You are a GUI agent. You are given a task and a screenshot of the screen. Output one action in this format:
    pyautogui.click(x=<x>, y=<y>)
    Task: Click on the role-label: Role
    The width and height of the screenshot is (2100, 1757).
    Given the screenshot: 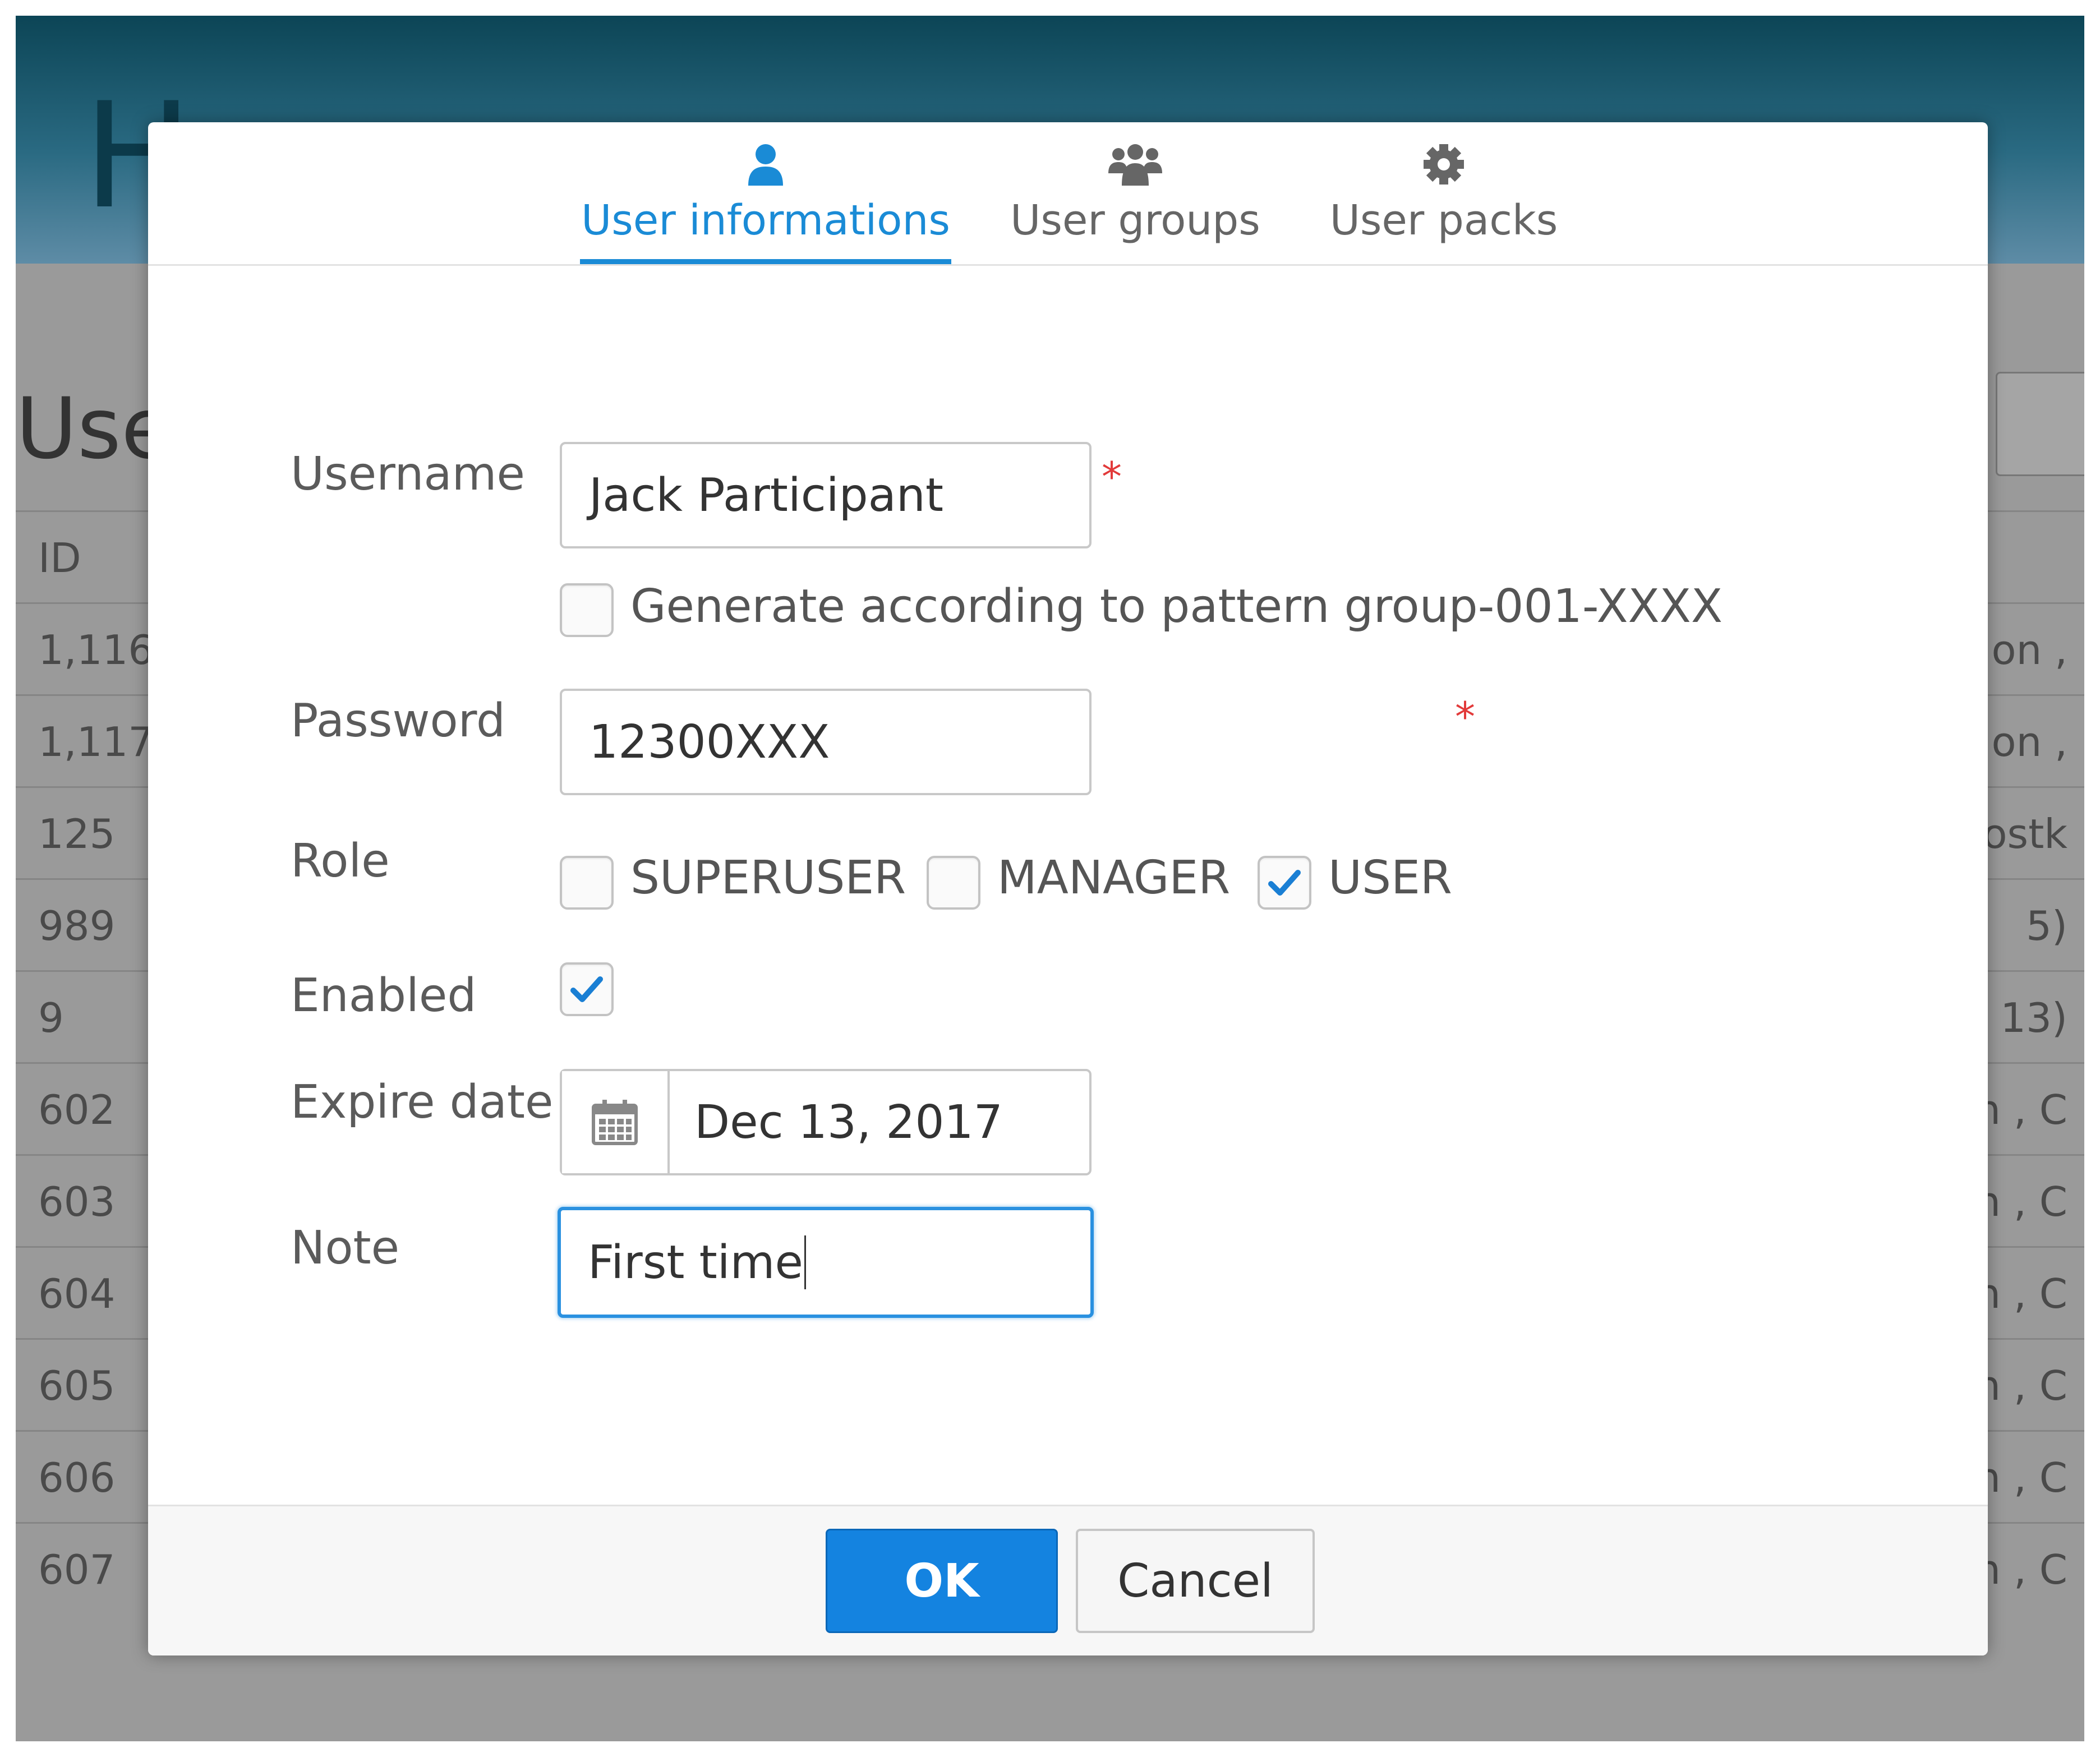 What is the action you would take?
    pyautogui.click(x=340, y=861)
    